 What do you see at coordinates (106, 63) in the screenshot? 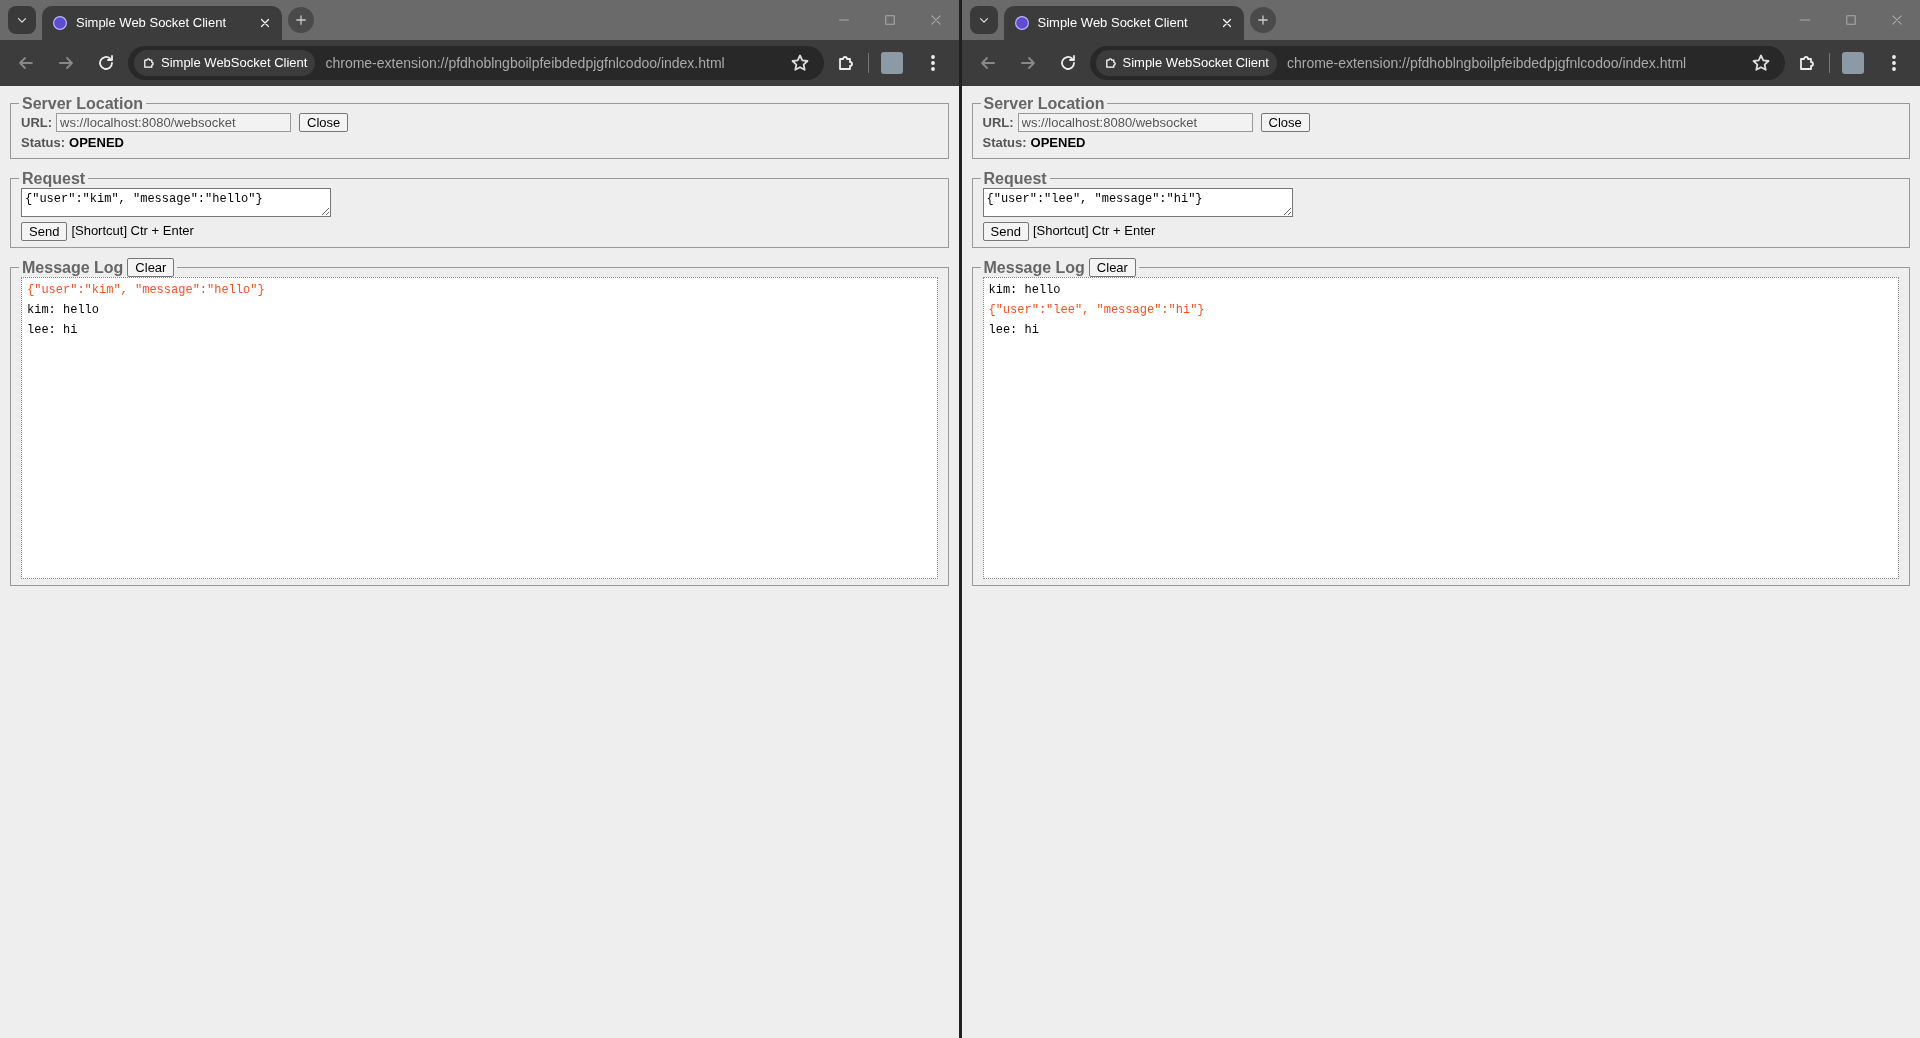
I see `reload-icon` at bounding box center [106, 63].